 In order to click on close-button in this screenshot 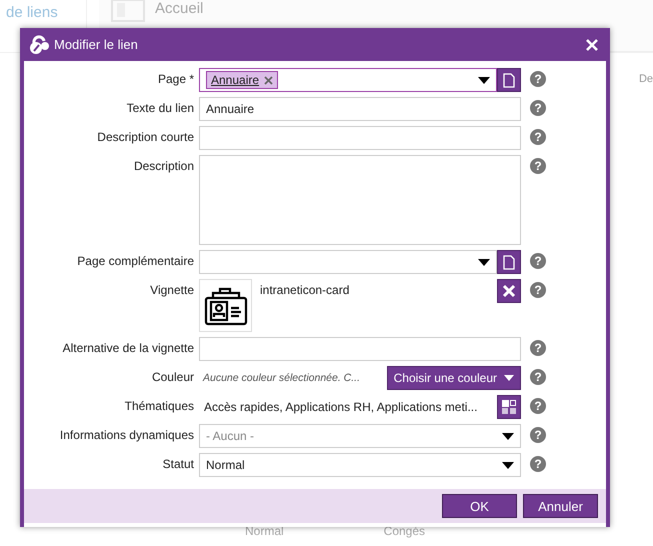, I will do `click(592, 44)`.